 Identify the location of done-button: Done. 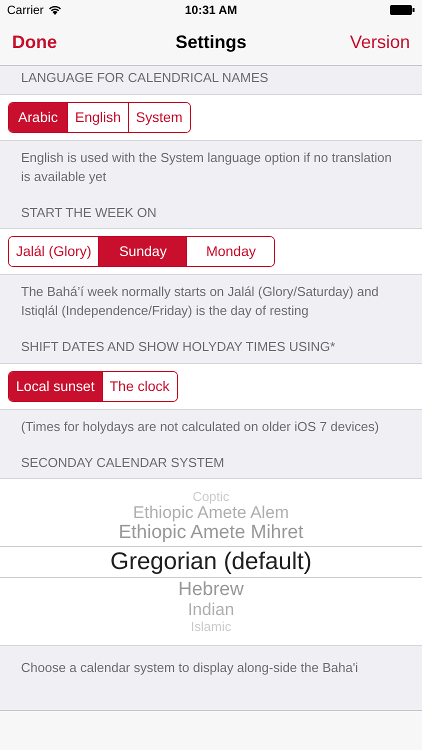
(34, 42).